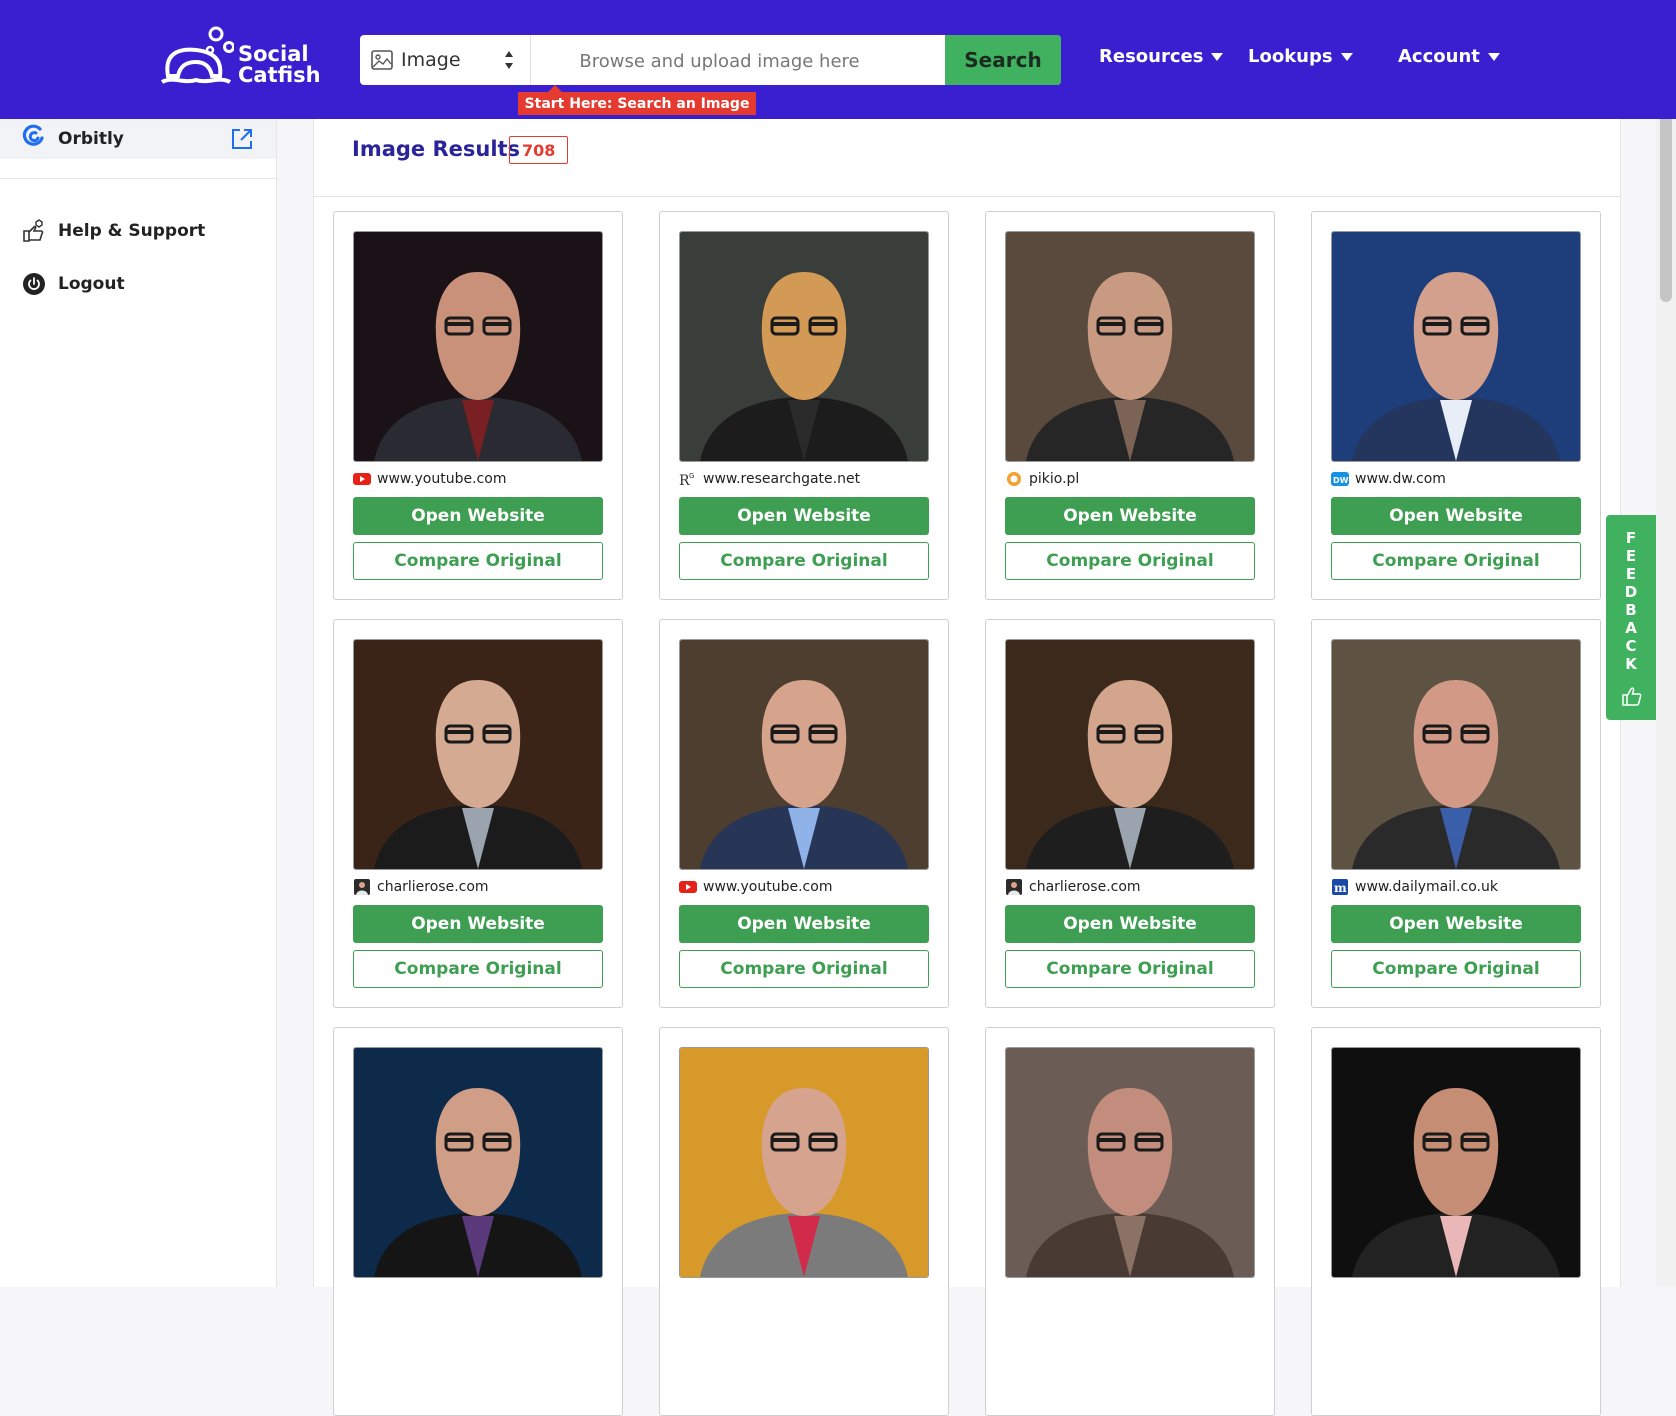 This screenshot has height=1416, width=1676. Describe the element at coordinates (1340, 888) in the screenshot. I see `svg-text: m` at that location.